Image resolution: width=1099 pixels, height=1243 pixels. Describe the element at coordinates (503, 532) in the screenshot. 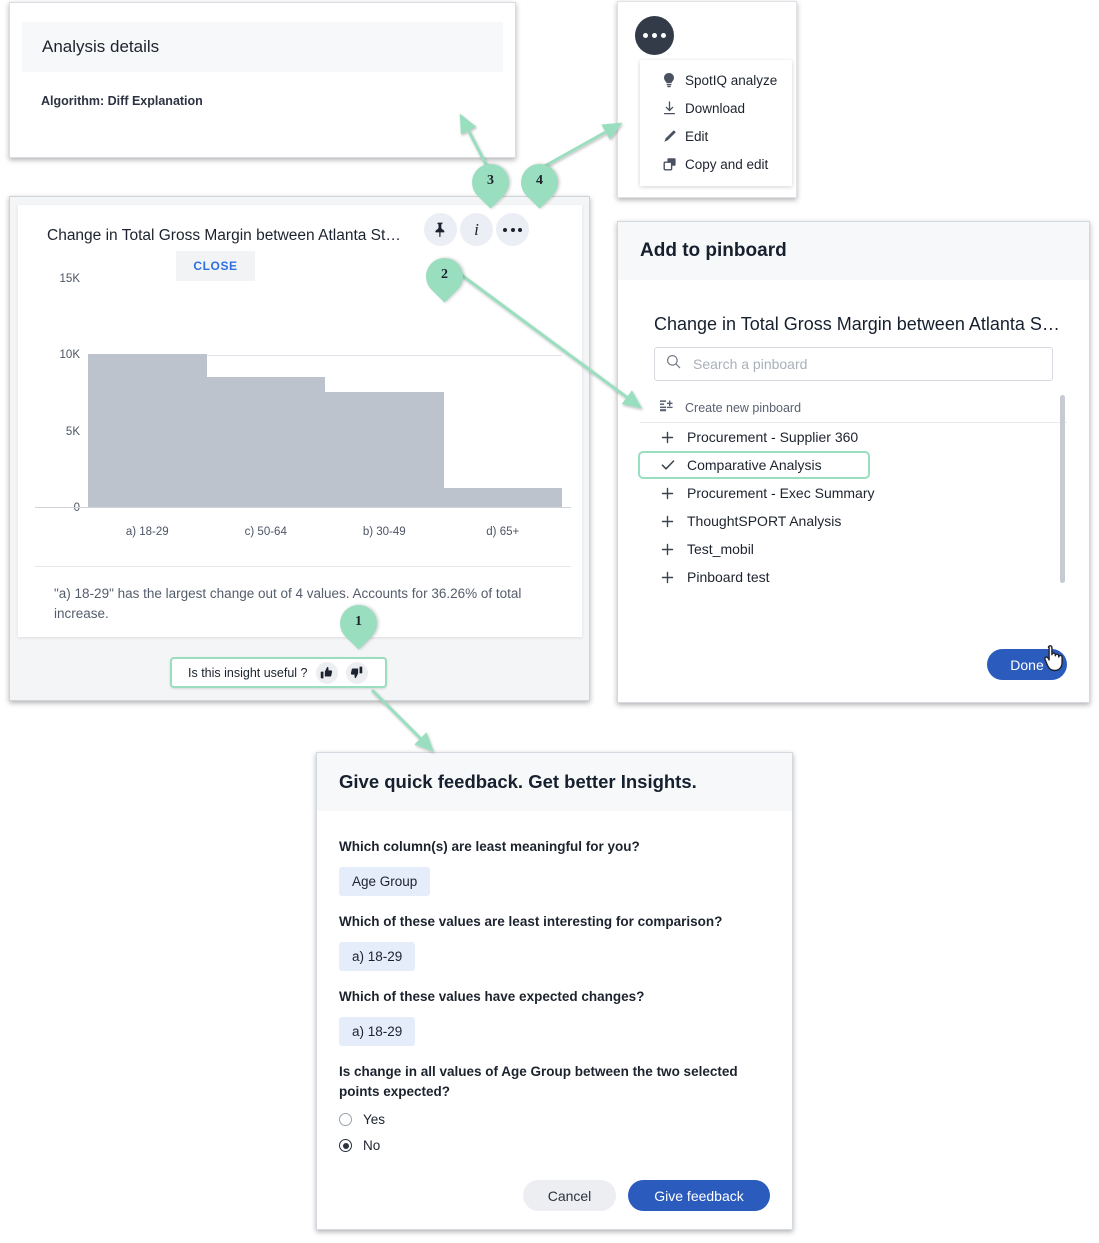

I see `x-tick-label: d) 65+` at that location.